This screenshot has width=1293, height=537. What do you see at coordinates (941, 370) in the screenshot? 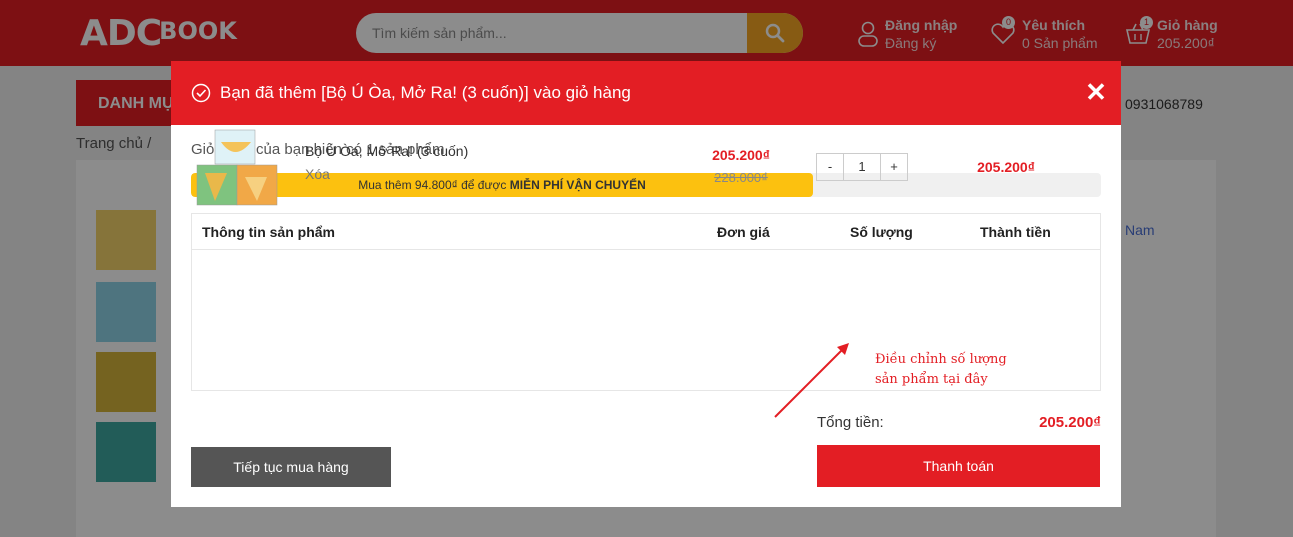
I see `quantity-annotation: Điều chỉnh số lượng sản phẩm tại đây` at bounding box center [941, 370].